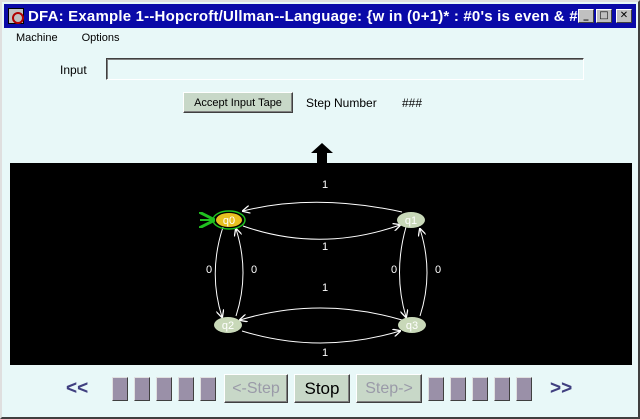 The height and width of the screenshot is (419, 640). What do you see at coordinates (321, 313) in the screenshot?
I see `edge-q3-q2` at bounding box center [321, 313].